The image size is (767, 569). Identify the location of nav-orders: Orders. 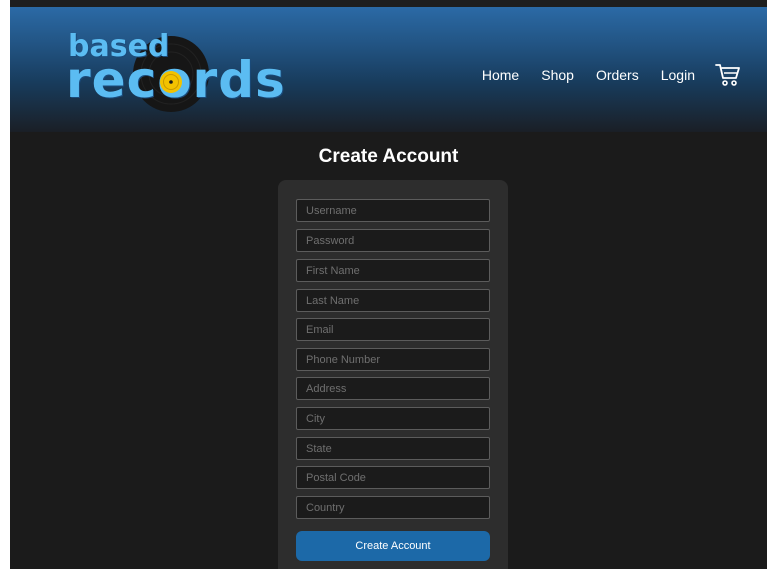
(617, 75).